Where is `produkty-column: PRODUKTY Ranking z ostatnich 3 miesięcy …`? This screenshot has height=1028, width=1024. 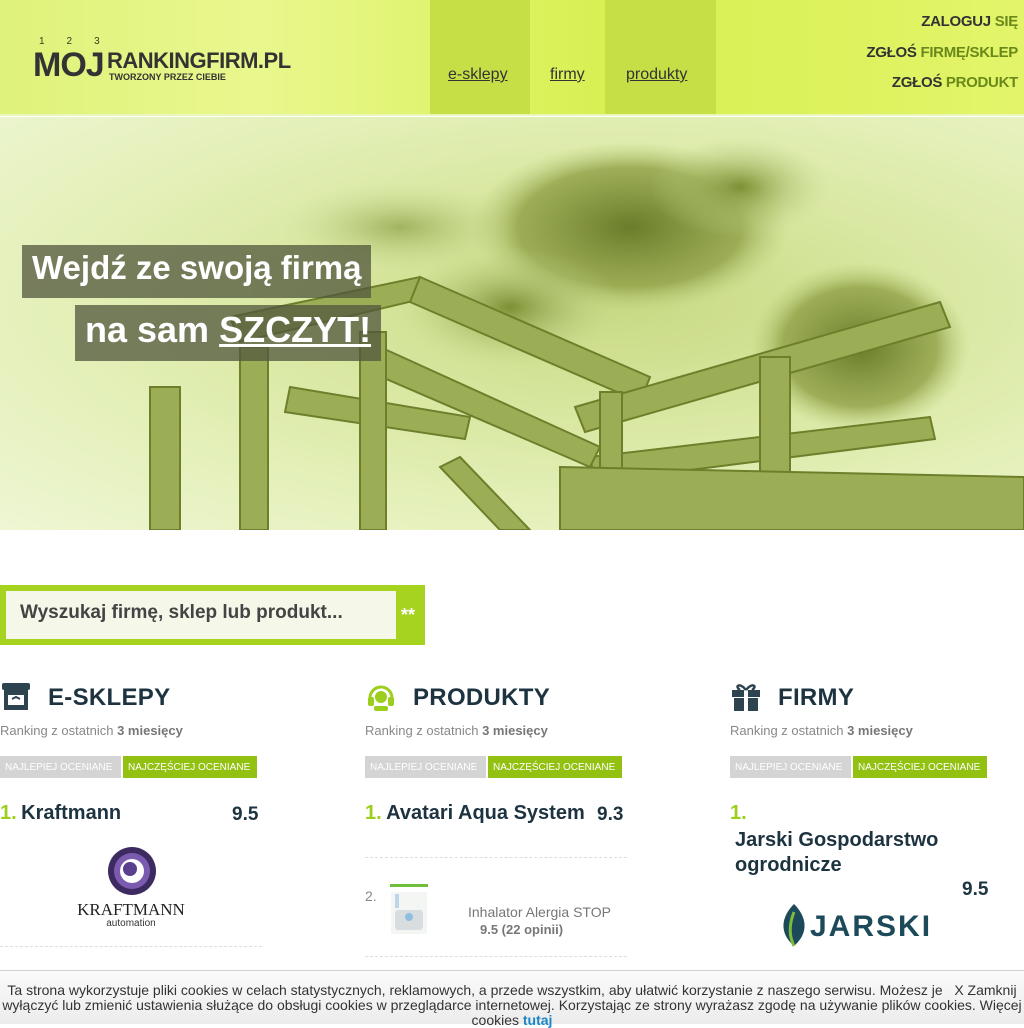 produkty-column: PRODUKTY Ranking z ostatnich 3 miesięcy … is located at coordinates (496, 828).